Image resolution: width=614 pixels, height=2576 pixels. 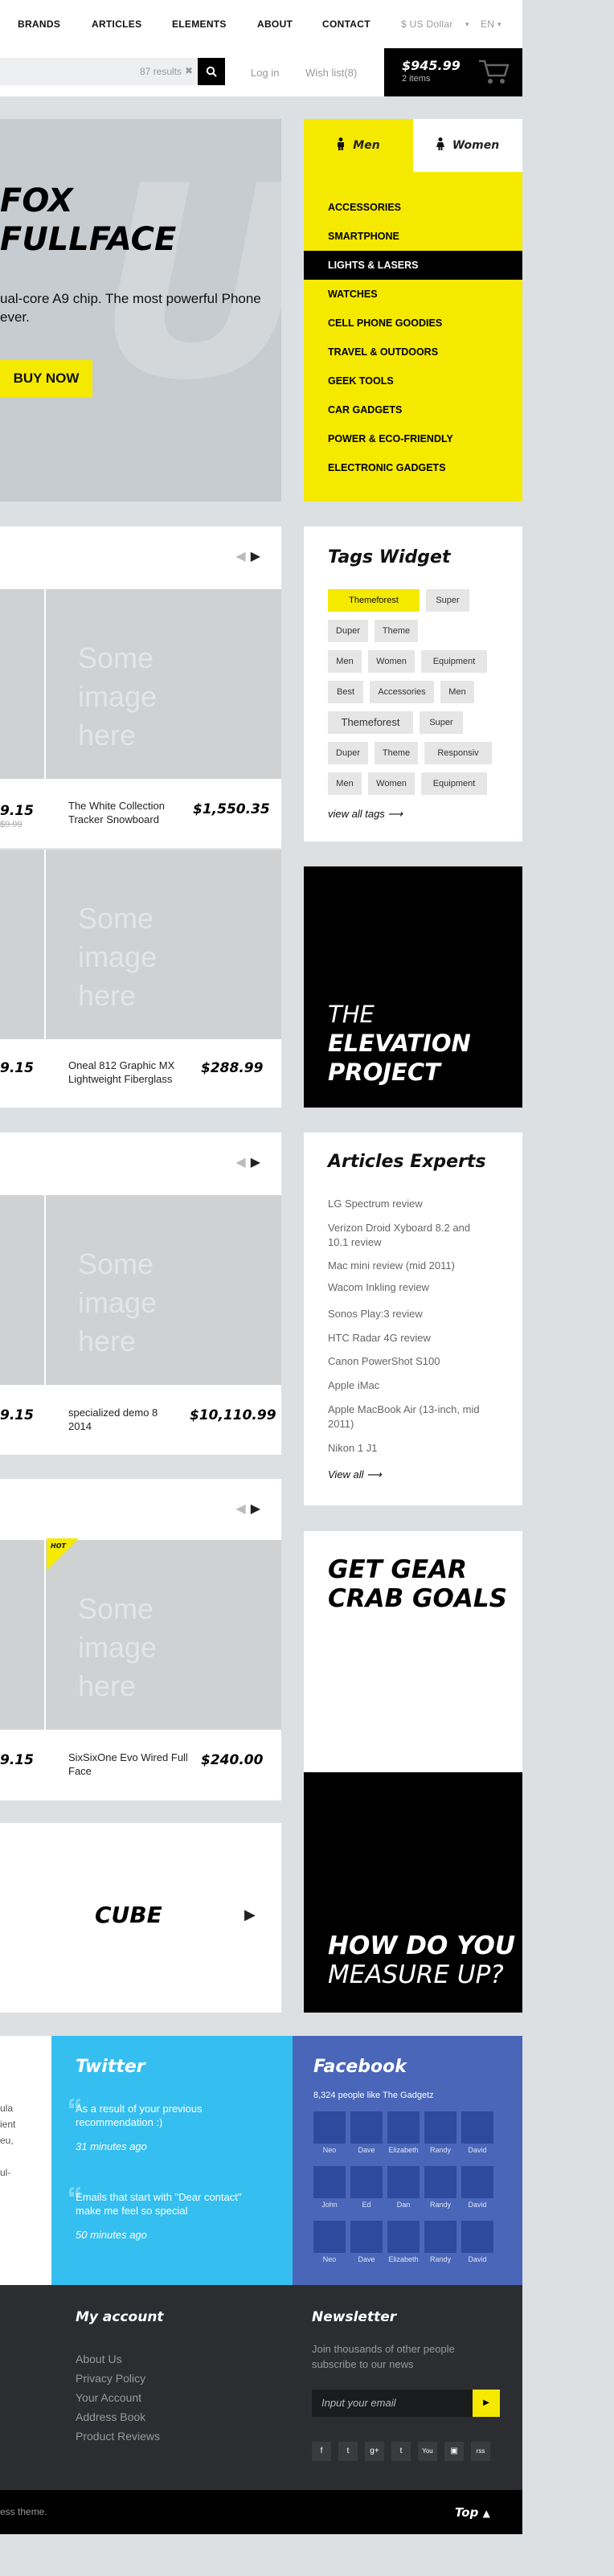 I want to click on footer-link-privacy: Privacy Policy, so click(x=111, y=2378).